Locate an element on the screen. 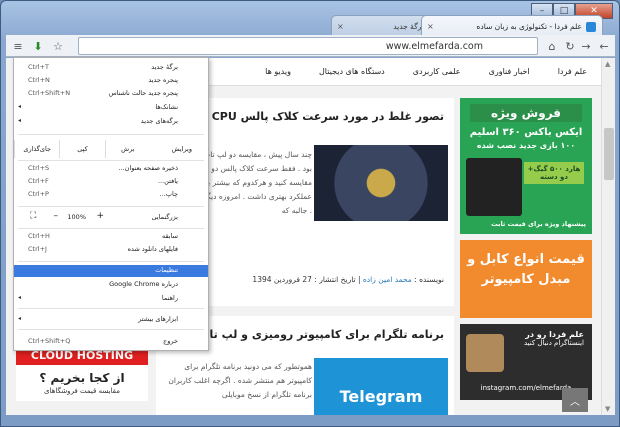 Image resolution: width=620 pixels, height=427 pixels. edit-label: ویرایش is located at coordinates (181, 149).